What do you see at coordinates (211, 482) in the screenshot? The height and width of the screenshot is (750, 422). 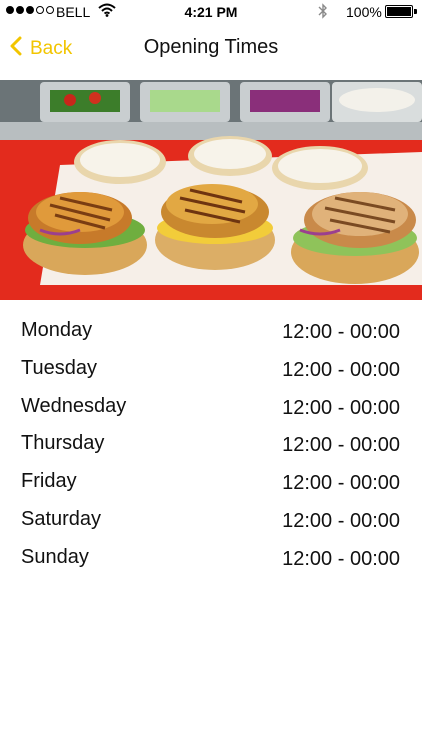 I see `list-item: Friday 12:00 - 00:00` at bounding box center [211, 482].